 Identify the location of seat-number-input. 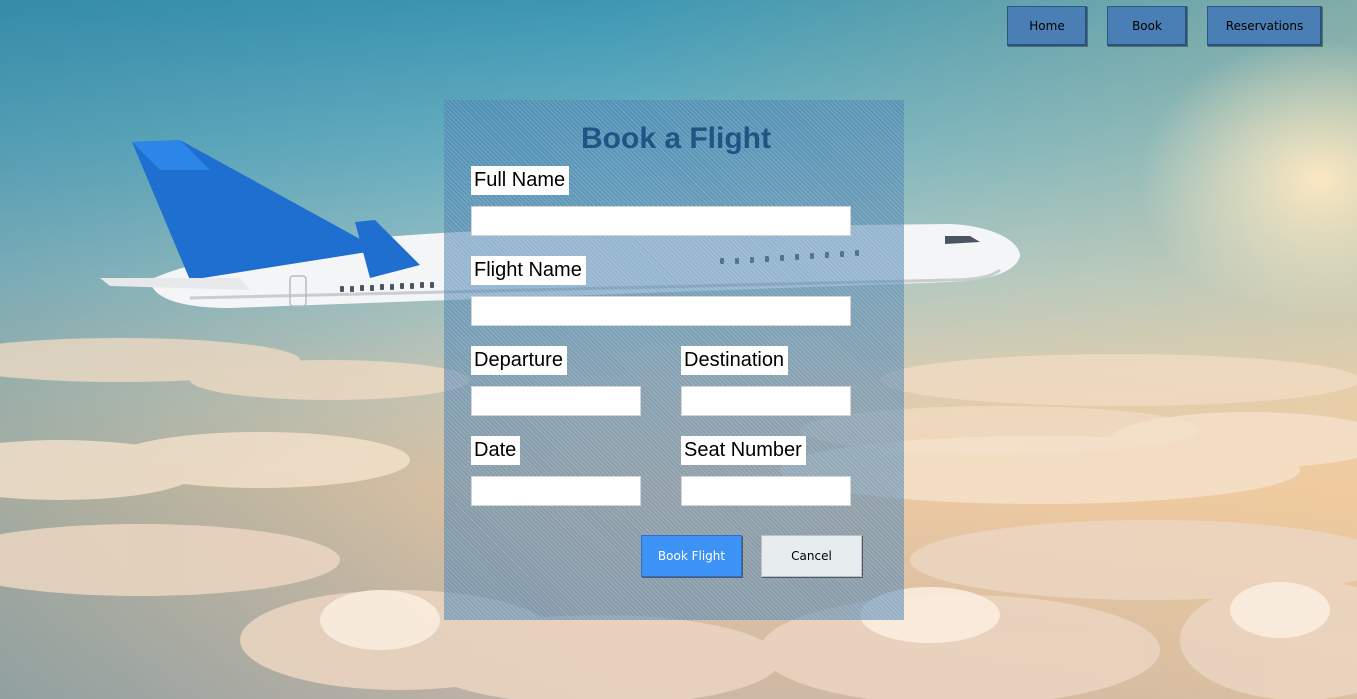
(766, 491).